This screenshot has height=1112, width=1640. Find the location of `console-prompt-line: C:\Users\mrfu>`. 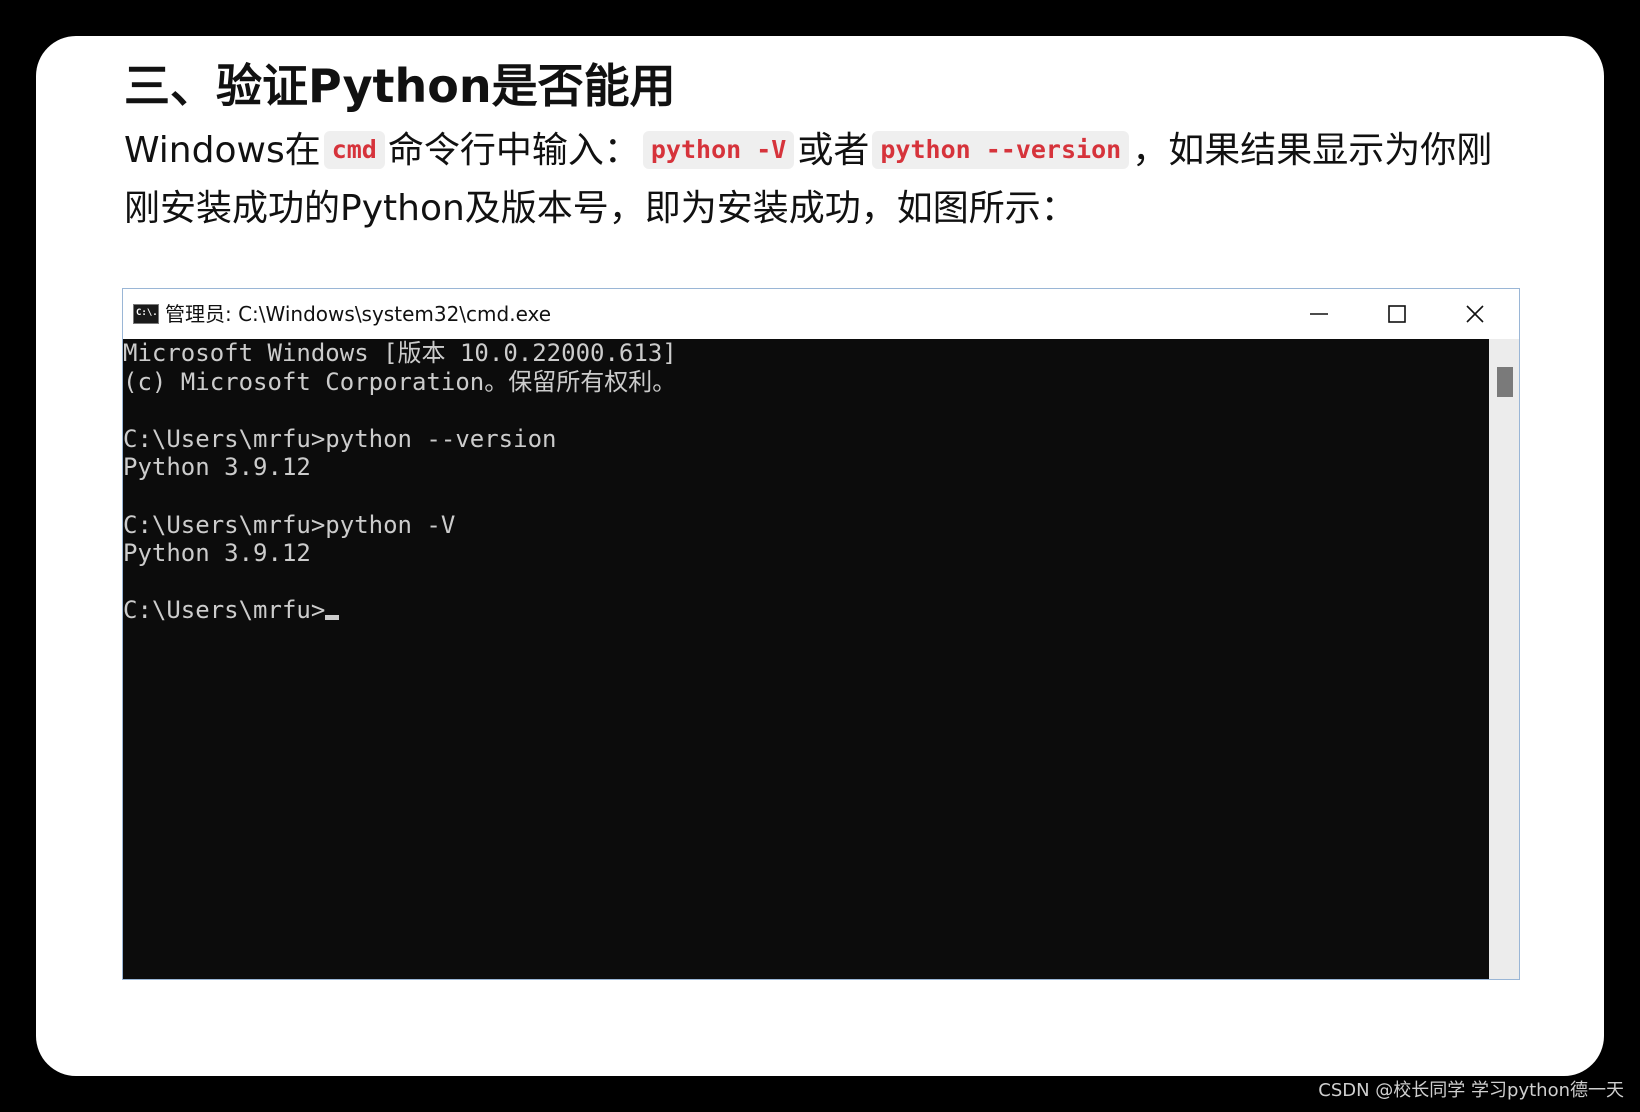

console-prompt-line: C:\Users\mrfu> is located at coordinates (806, 610).